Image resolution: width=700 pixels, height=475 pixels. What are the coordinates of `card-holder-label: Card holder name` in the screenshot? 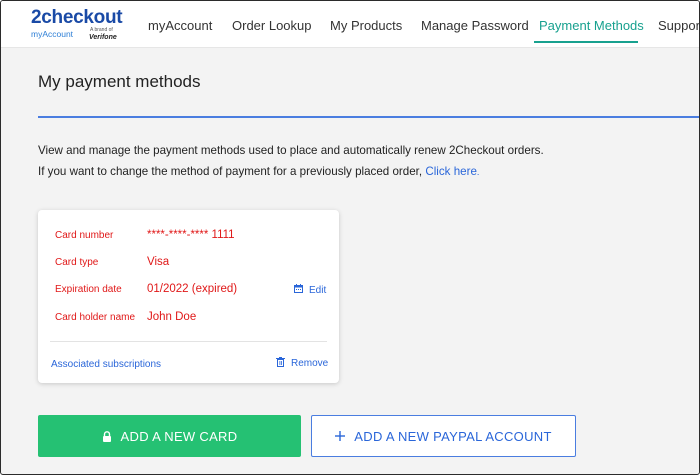 It's located at (95, 317).